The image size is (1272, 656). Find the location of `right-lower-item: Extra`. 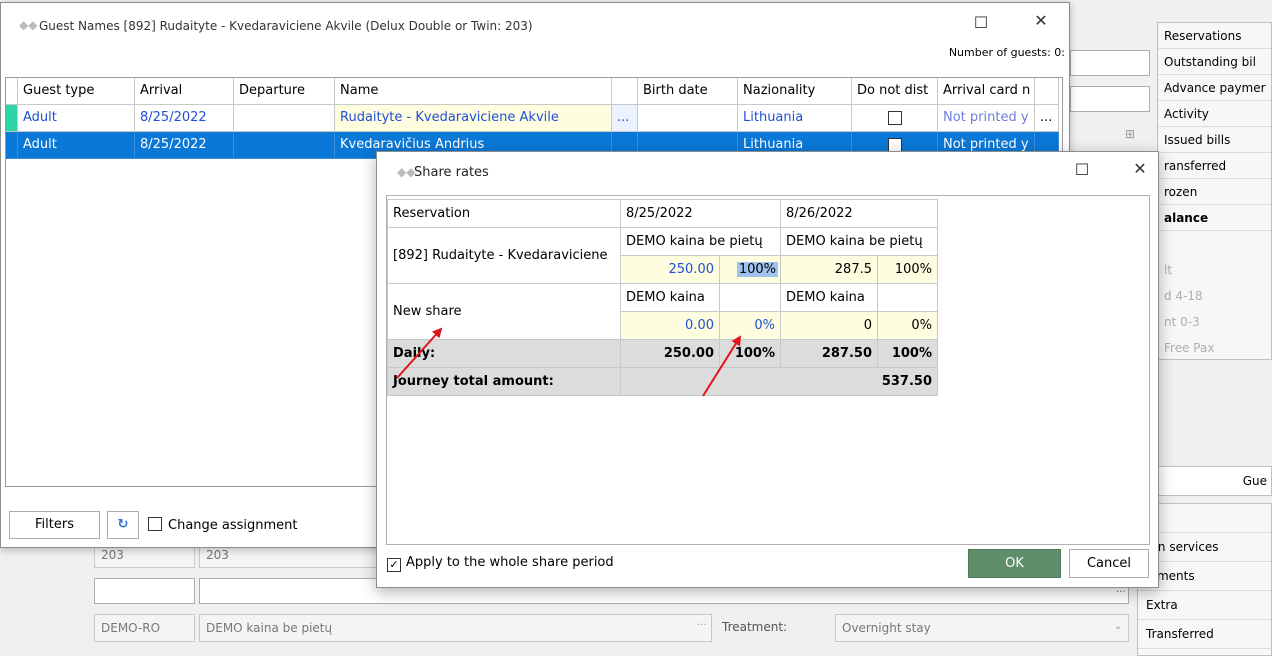

right-lower-item: Extra is located at coordinates (1204, 605).